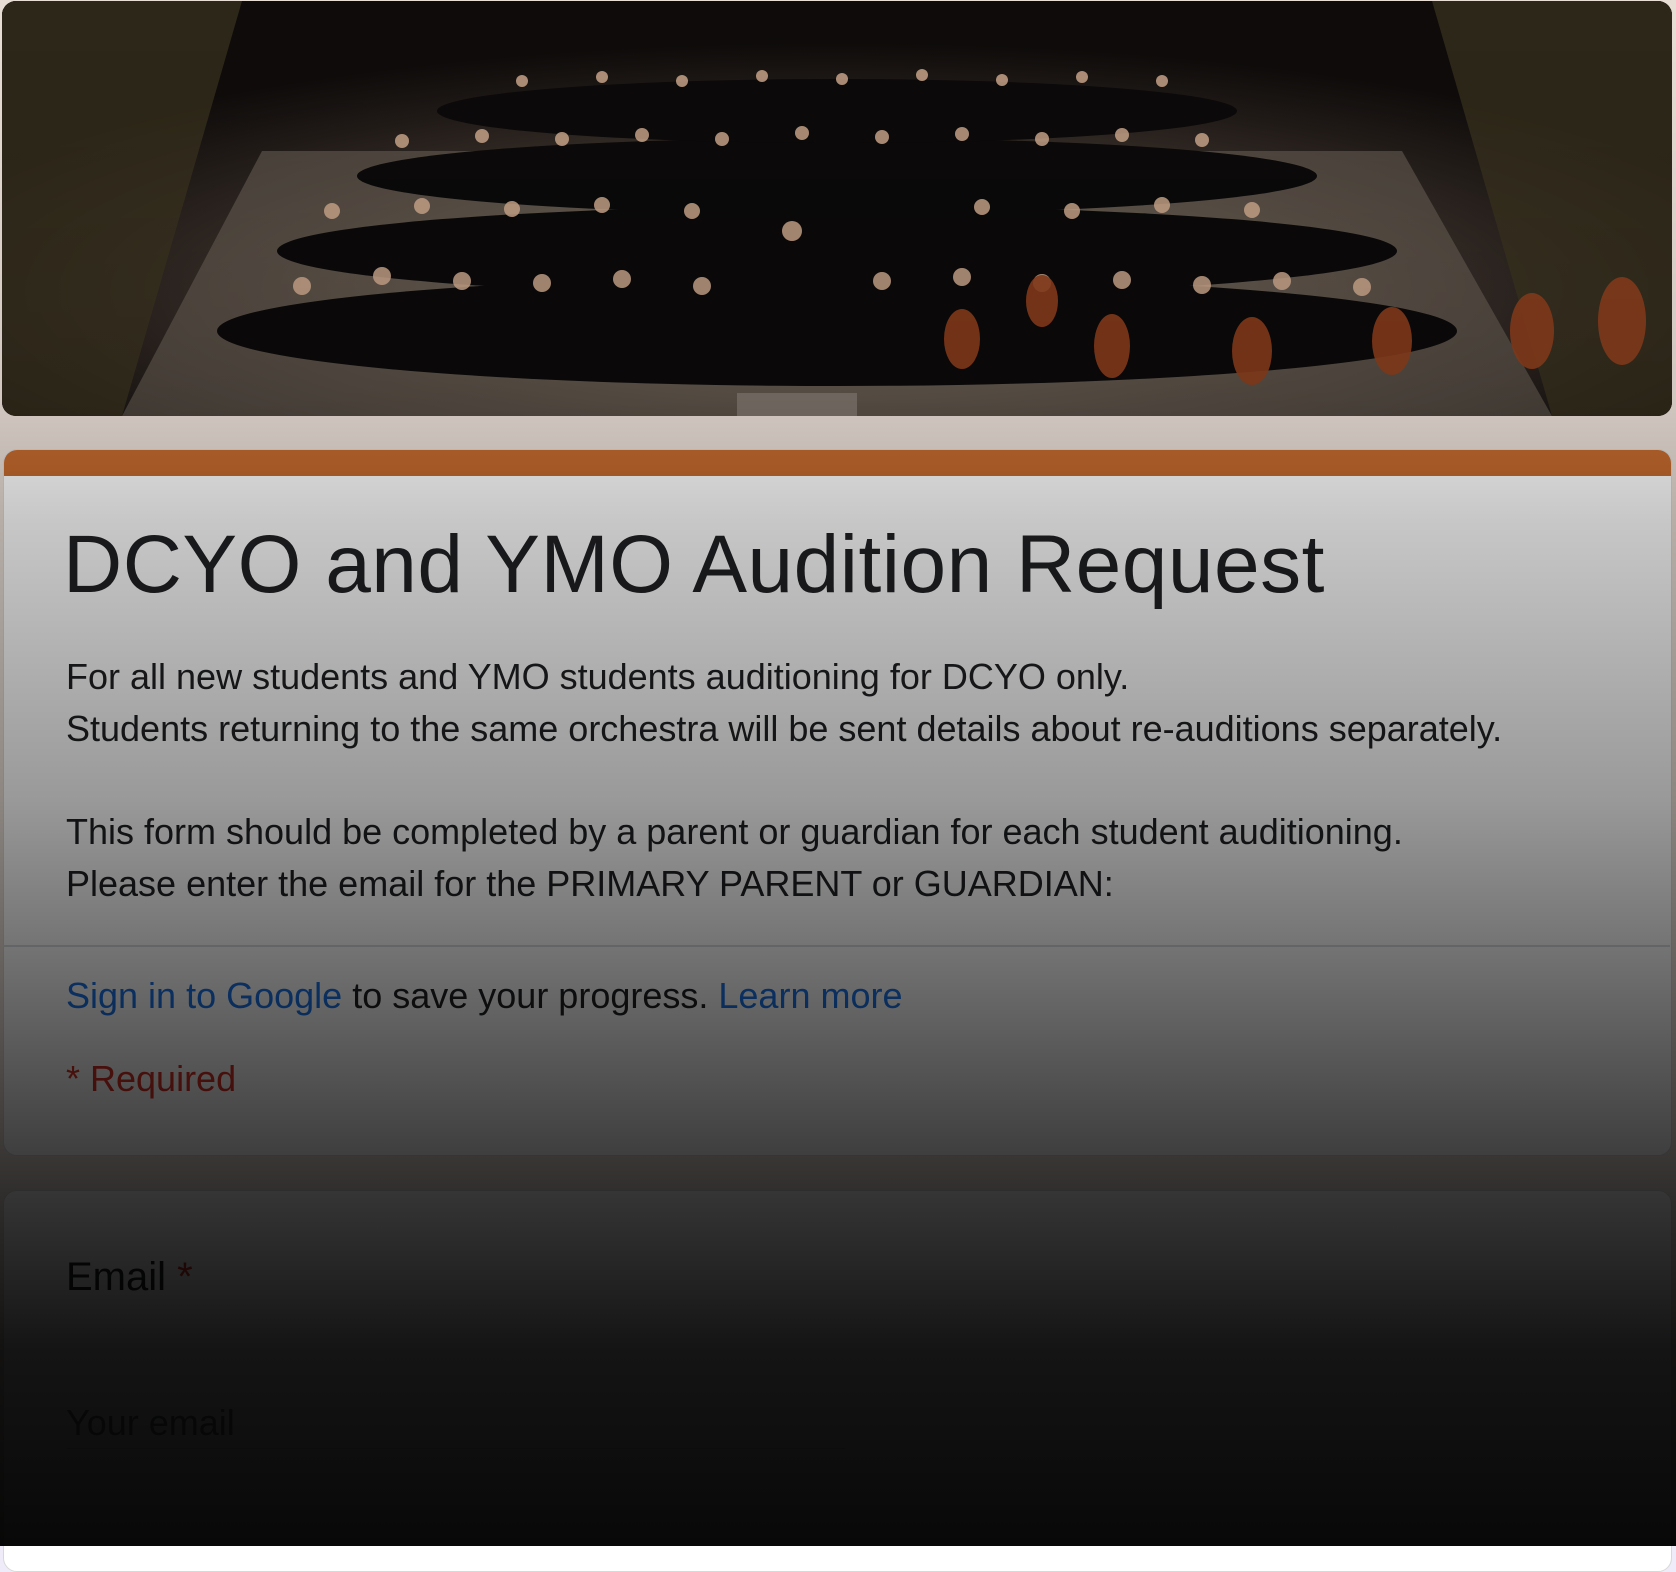 The height and width of the screenshot is (1572, 1676). What do you see at coordinates (456, 1423) in the screenshot?
I see `email-input` at bounding box center [456, 1423].